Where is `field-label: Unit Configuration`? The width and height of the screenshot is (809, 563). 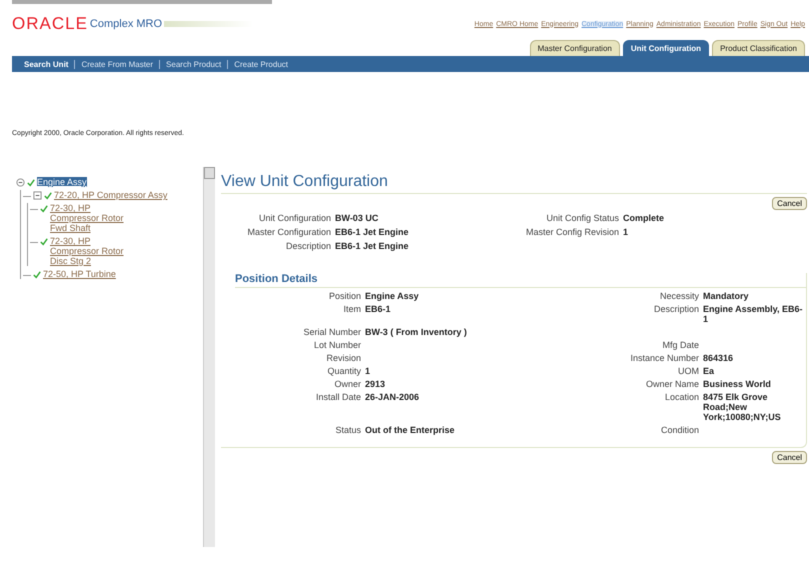 field-label: Unit Configuration is located at coordinates (294, 218).